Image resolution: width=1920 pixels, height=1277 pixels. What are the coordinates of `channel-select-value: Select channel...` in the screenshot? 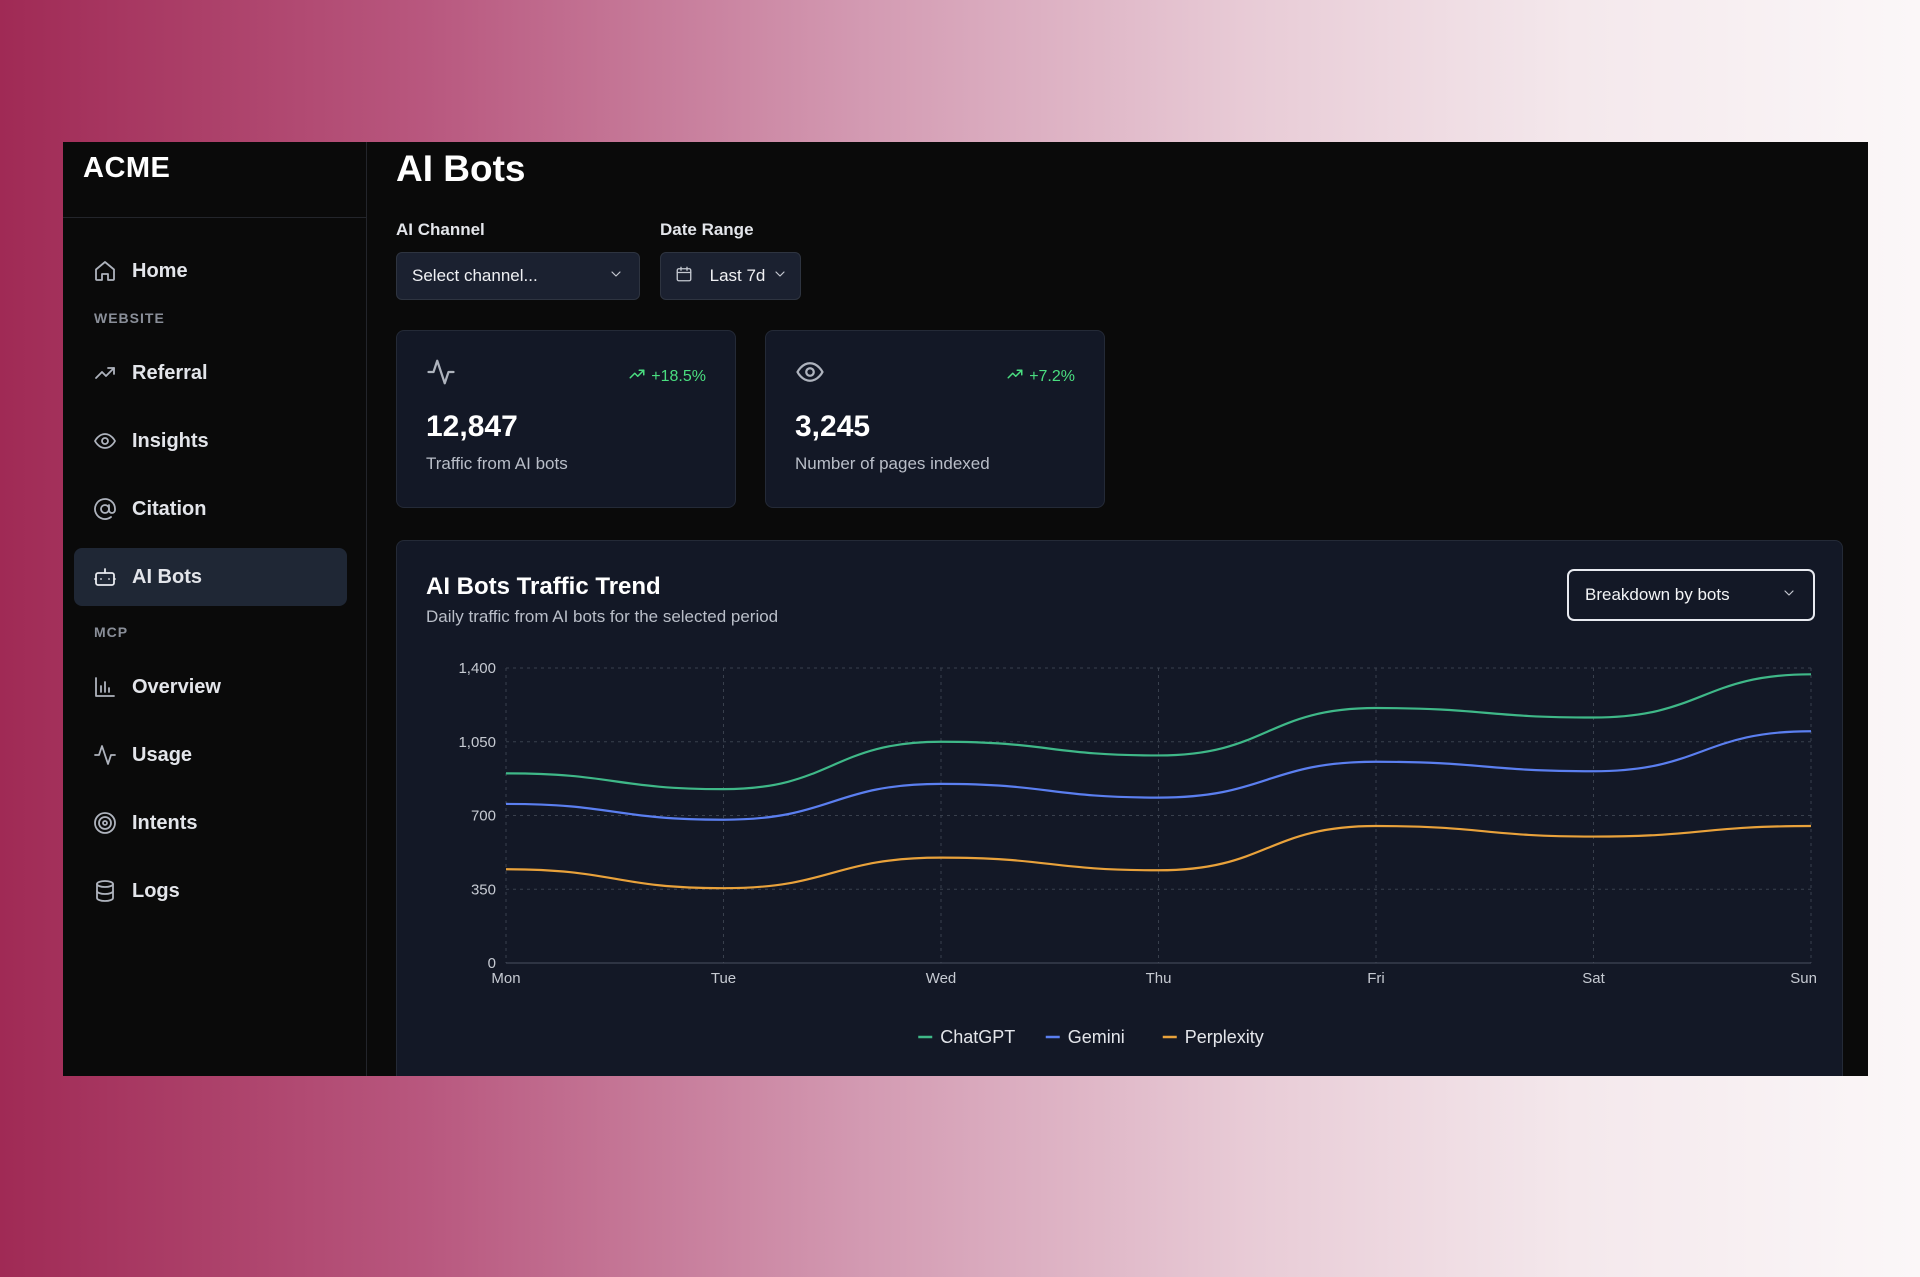 It's located at (475, 275).